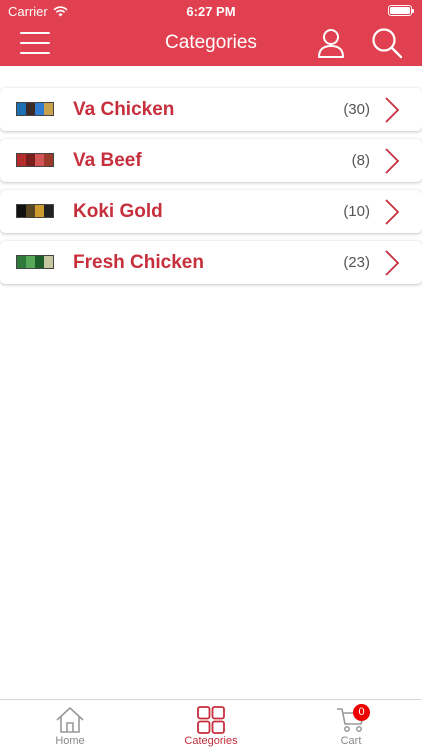 The width and height of the screenshot is (422, 750). I want to click on nav-bar: Categories, so click(211, 44).